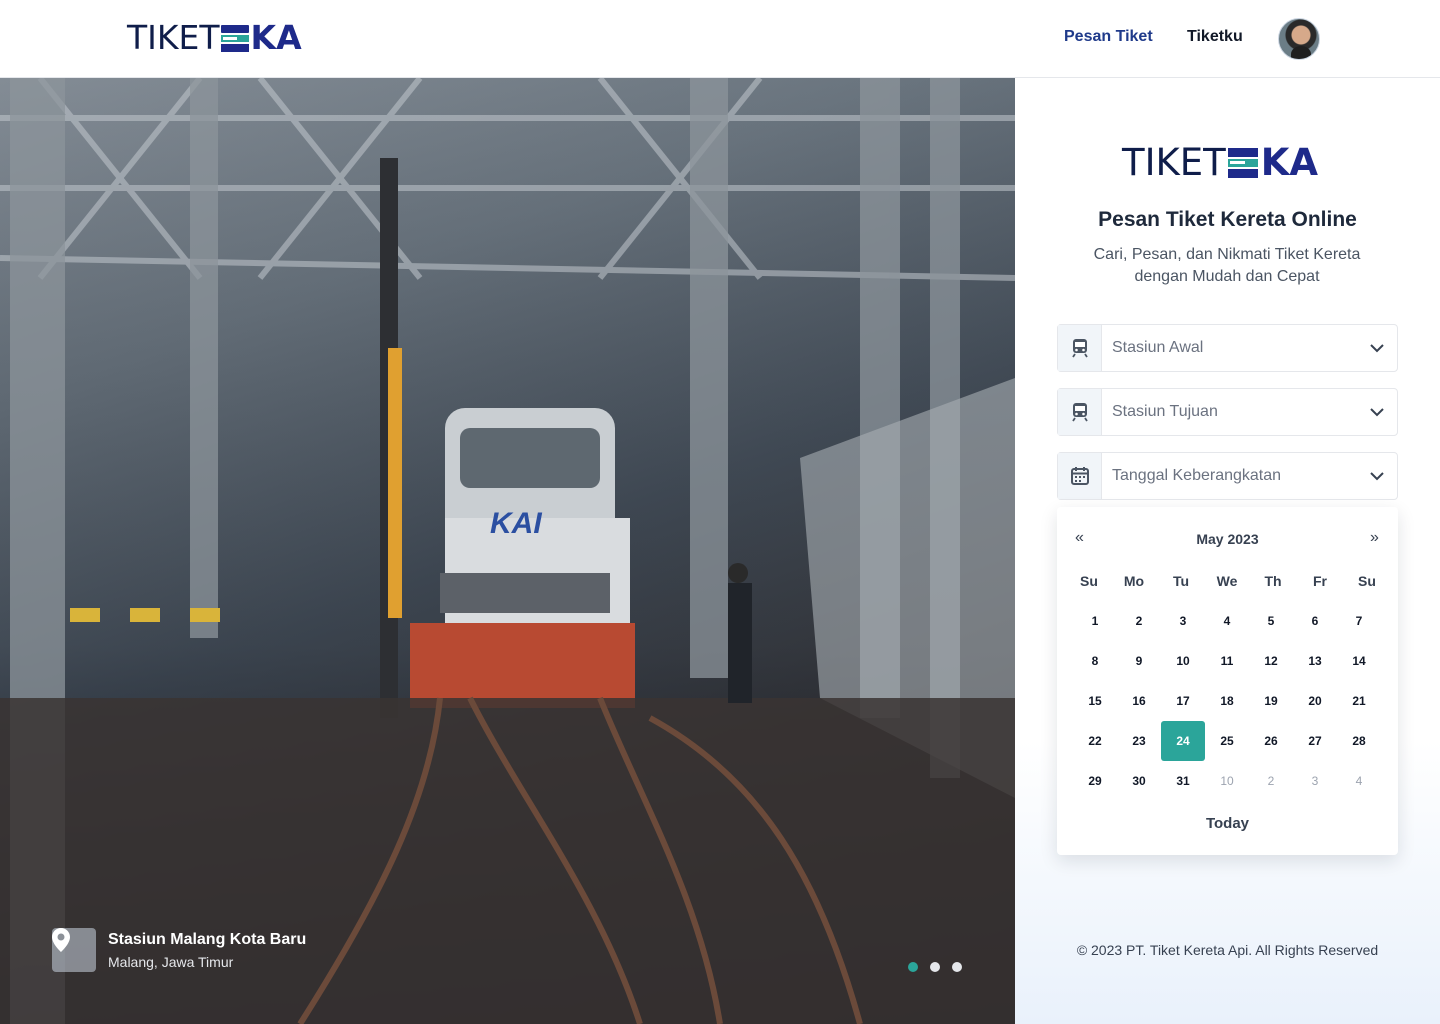 This screenshot has width=1440, height=1024. Describe the element at coordinates (1174, 162) in the screenshot. I see `panel-brand-text-tiket: TIKET` at that location.